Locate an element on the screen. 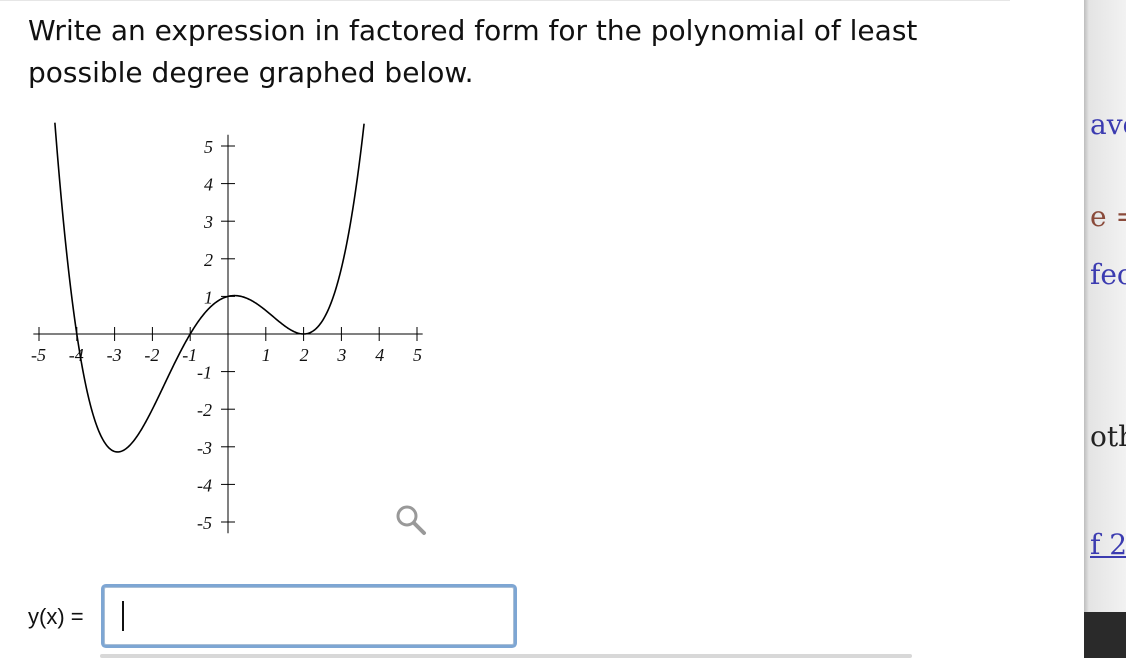 This screenshot has height=658, width=1126. y-tick-label: 3 is located at coordinates (208, 222).